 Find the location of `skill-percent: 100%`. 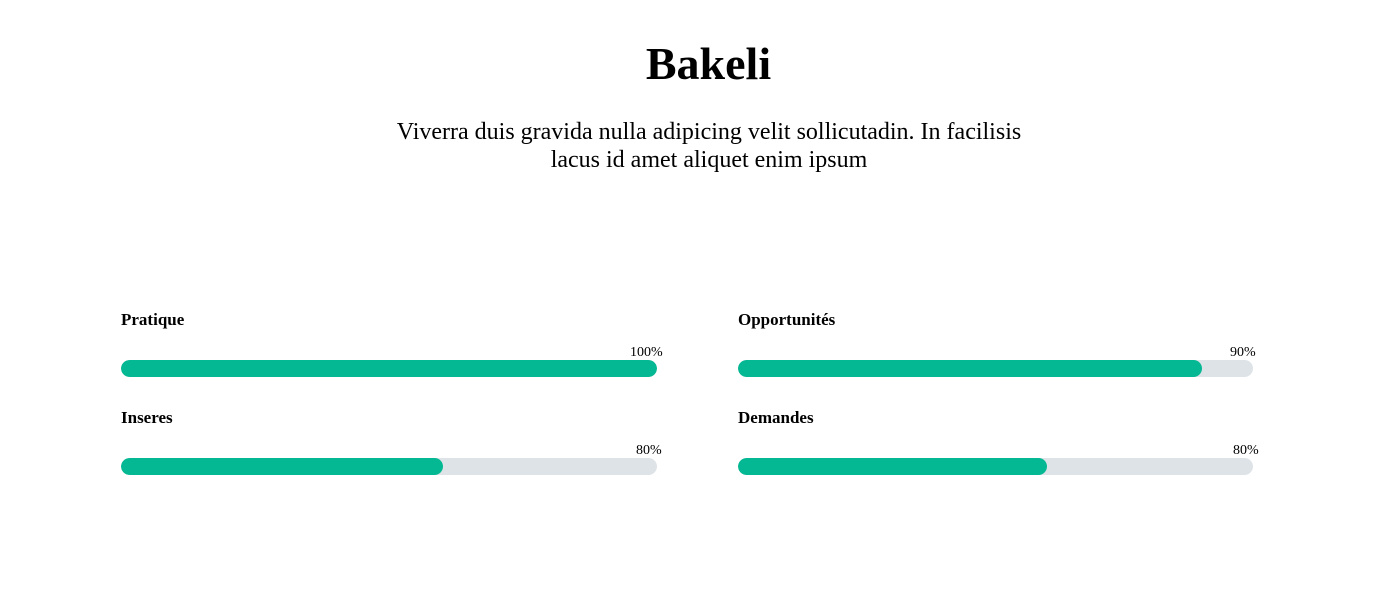

skill-percent: 100% is located at coordinates (646, 352).